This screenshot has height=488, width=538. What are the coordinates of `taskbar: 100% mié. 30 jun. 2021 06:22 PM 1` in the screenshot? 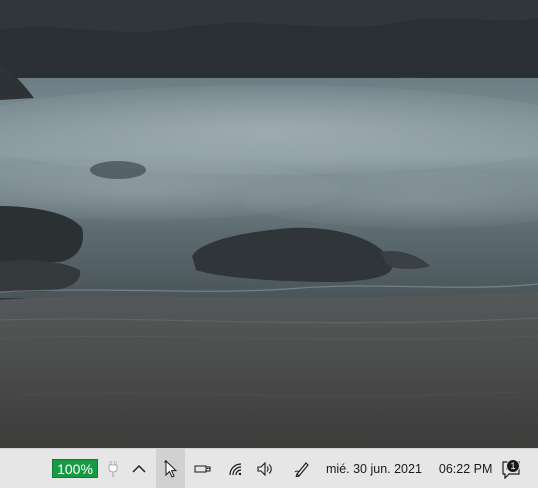 It's located at (269, 468).